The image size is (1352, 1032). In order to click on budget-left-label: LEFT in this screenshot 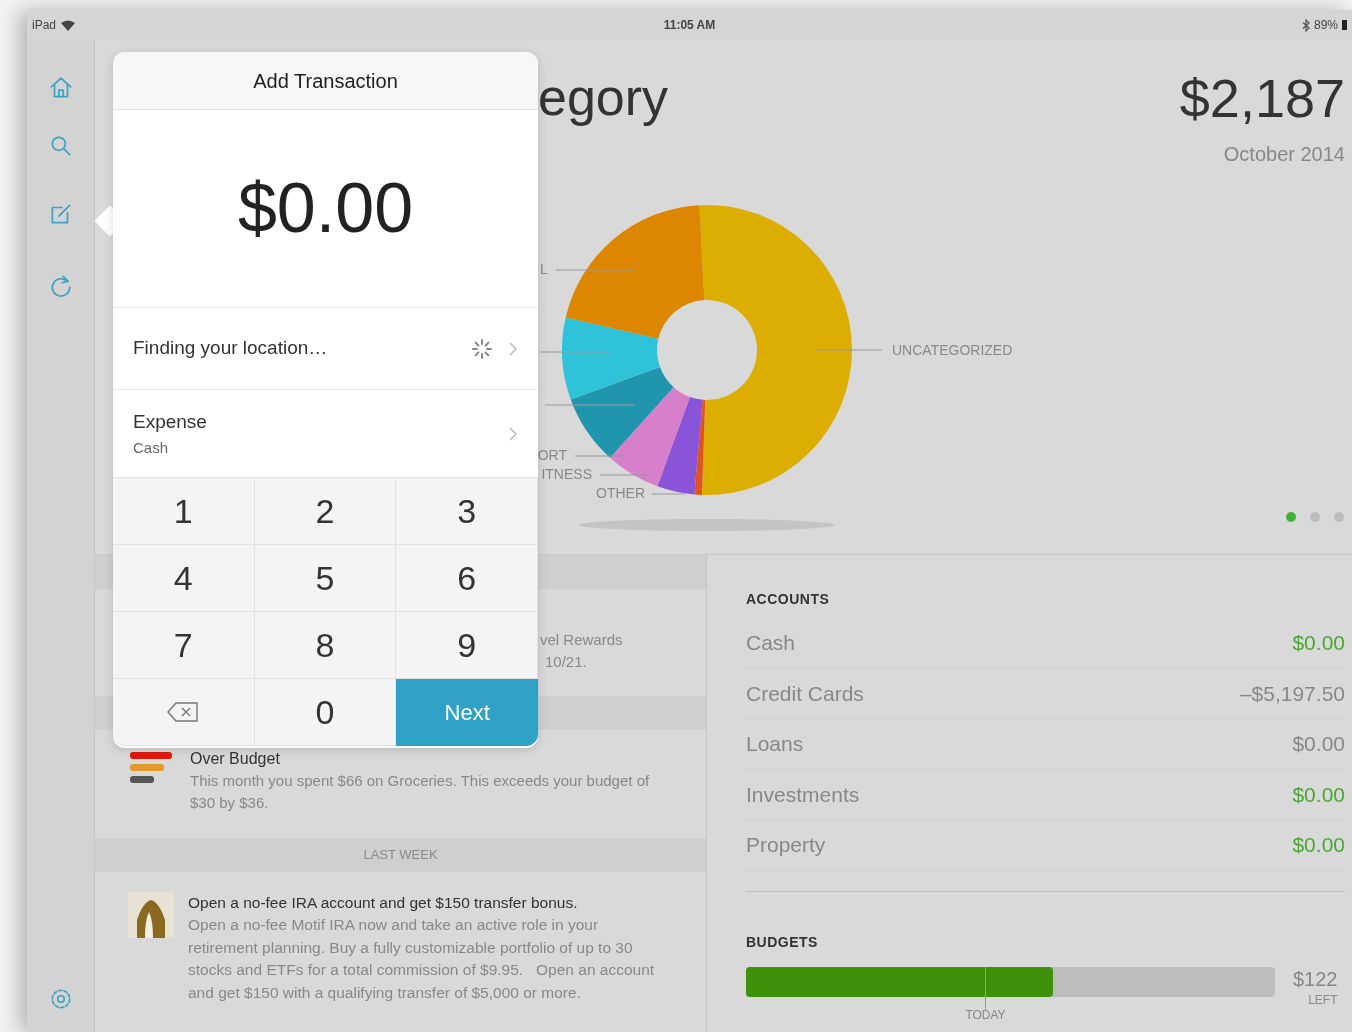, I will do `click(1323, 1000)`.